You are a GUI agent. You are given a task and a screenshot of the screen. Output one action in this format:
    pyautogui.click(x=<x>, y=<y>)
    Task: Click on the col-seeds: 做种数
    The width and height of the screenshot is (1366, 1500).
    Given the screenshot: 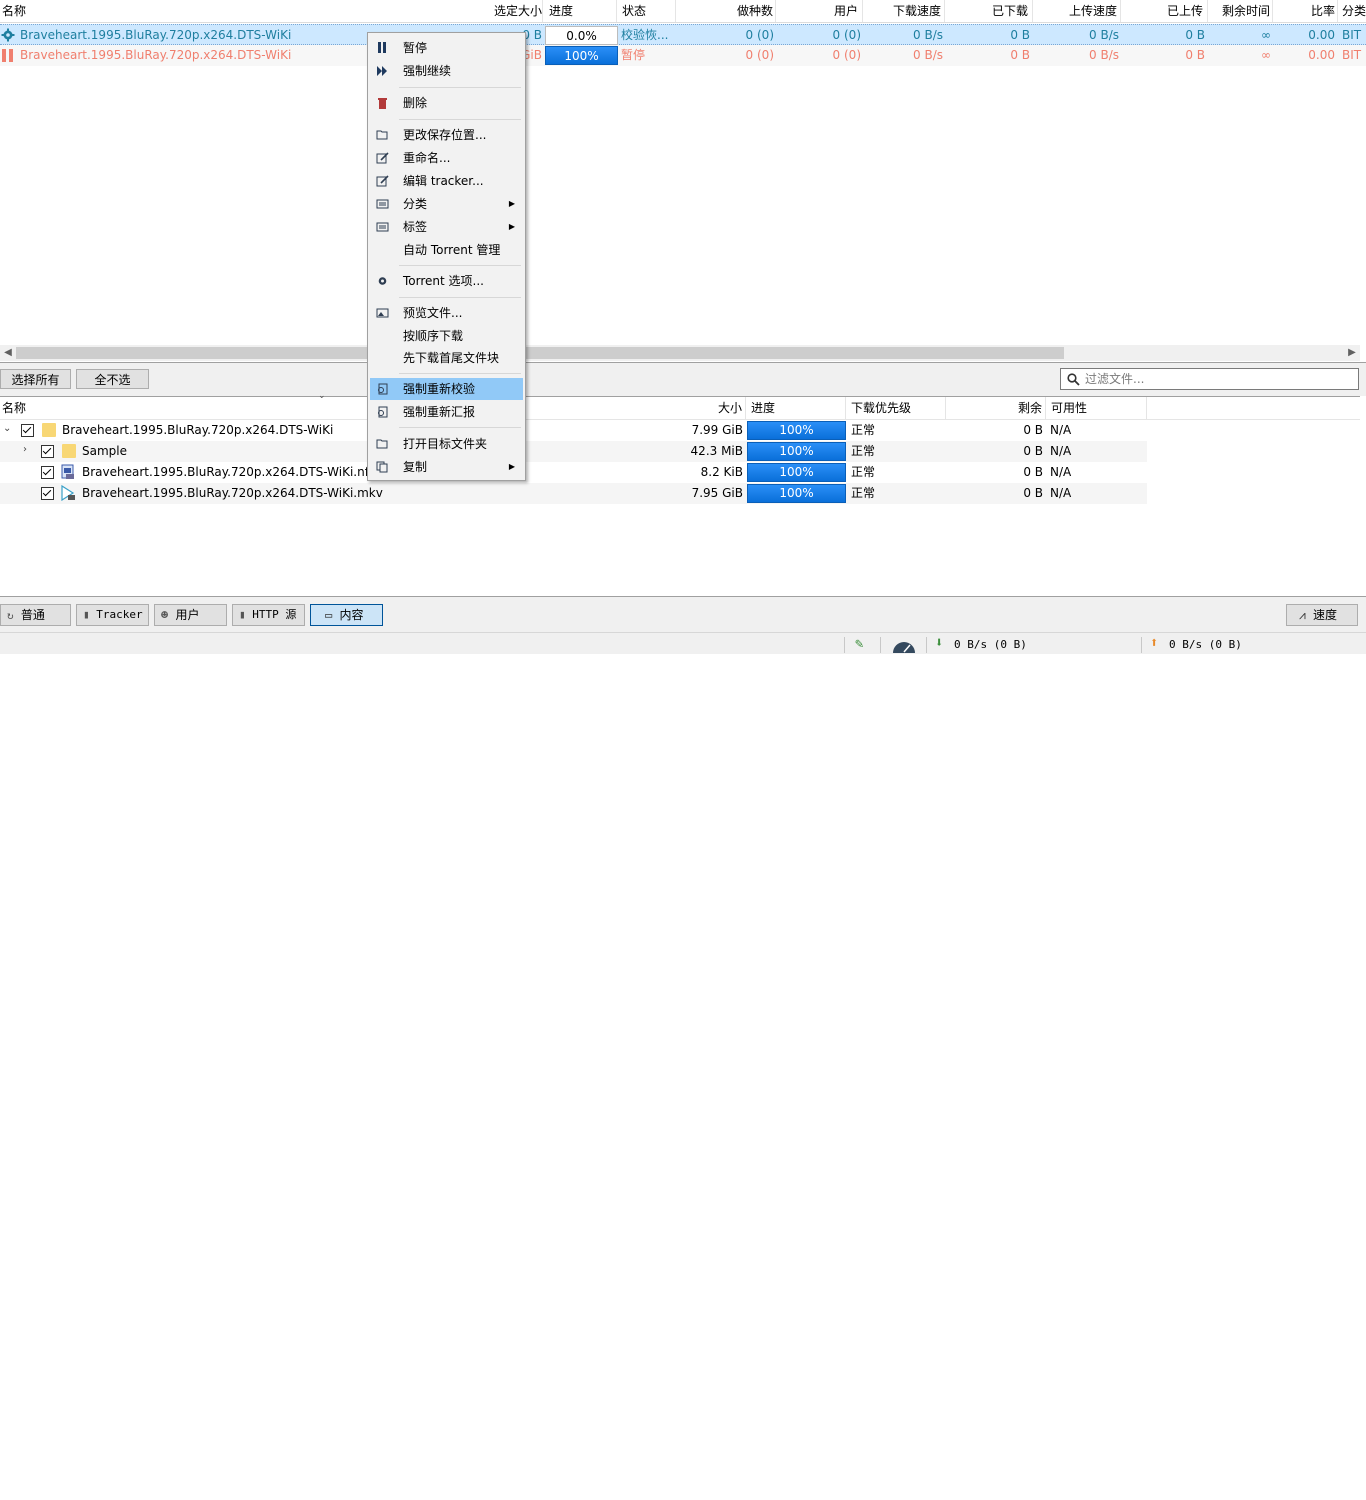 What is the action you would take?
    pyautogui.click(x=726, y=11)
    